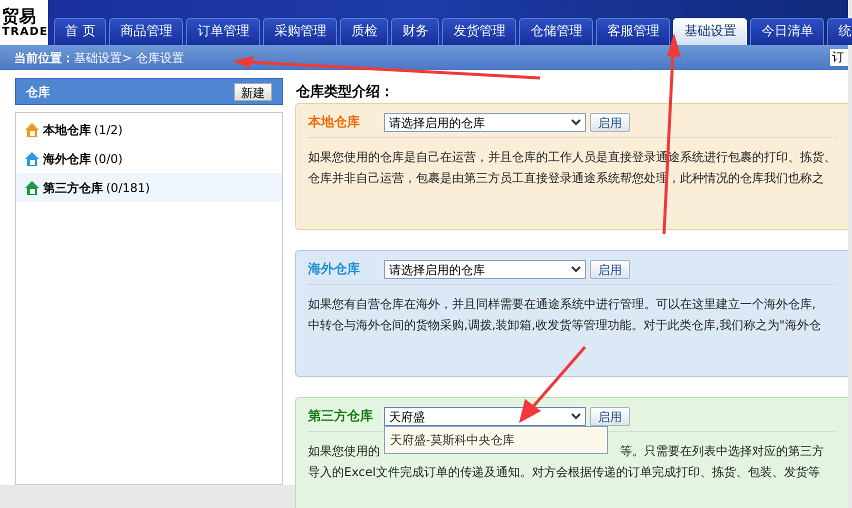  I want to click on breadcrumb: 当前位置：基础设置> 仓库设置, so click(99, 58).